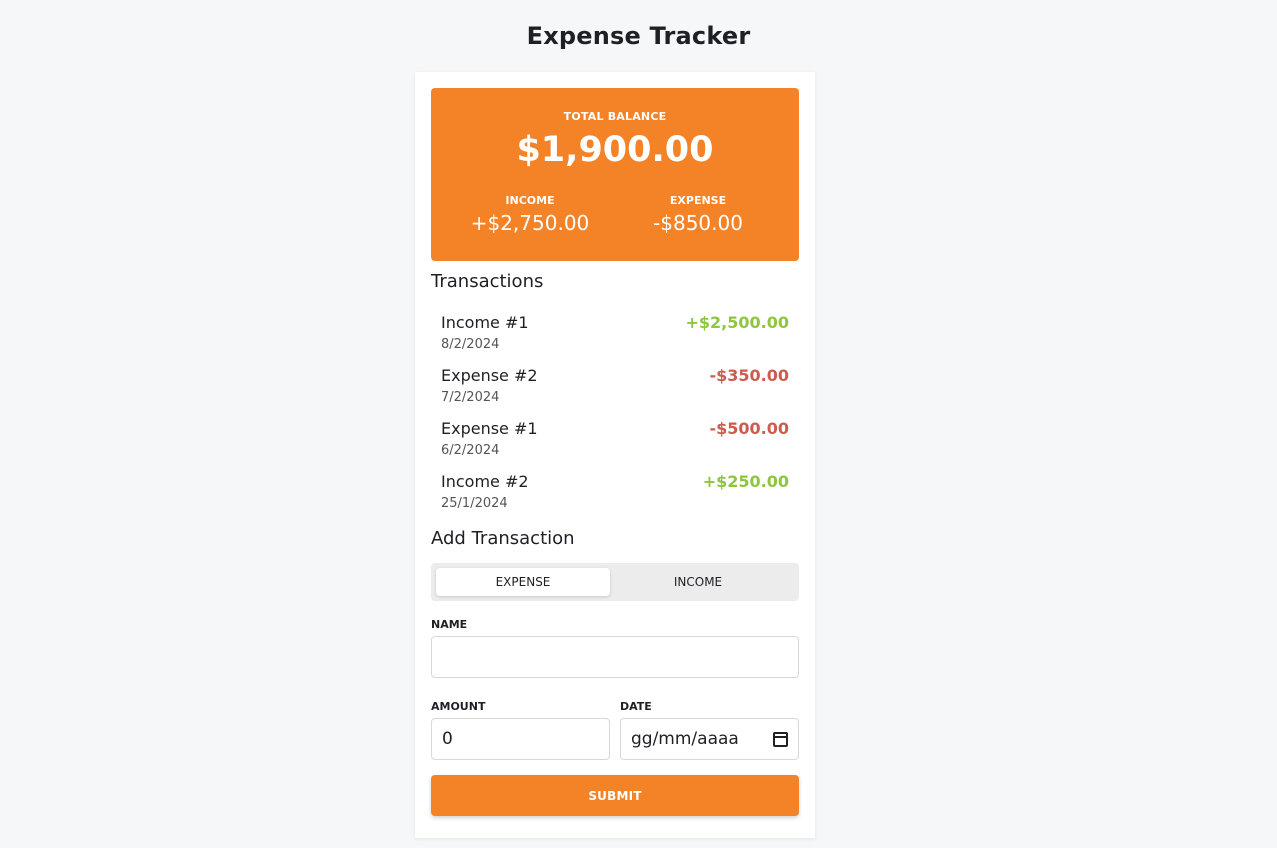 The image size is (1277, 848). I want to click on transaction-date: 25/1/2024, so click(474, 503).